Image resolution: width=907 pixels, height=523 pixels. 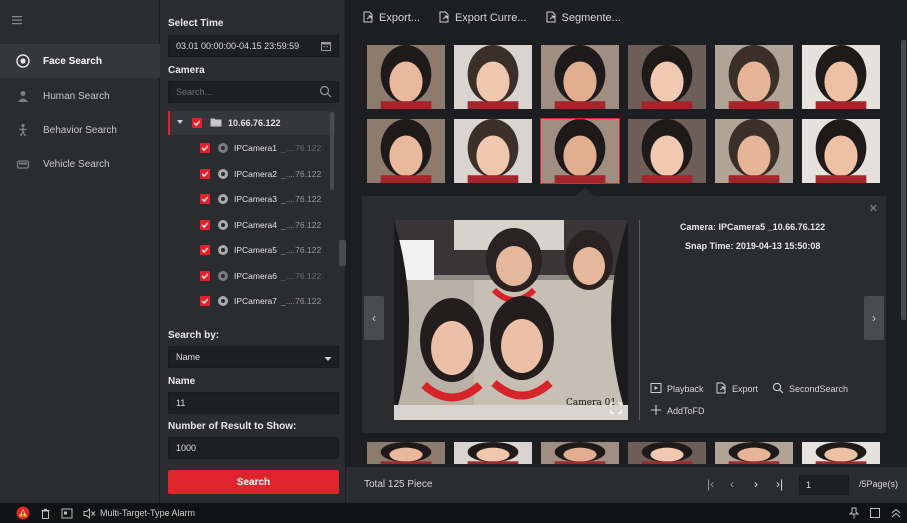 What do you see at coordinates (238, 46) in the screenshot?
I see `time-range-value: 03.01 00:00:00-04.15 23:59:59` at bounding box center [238, 46].